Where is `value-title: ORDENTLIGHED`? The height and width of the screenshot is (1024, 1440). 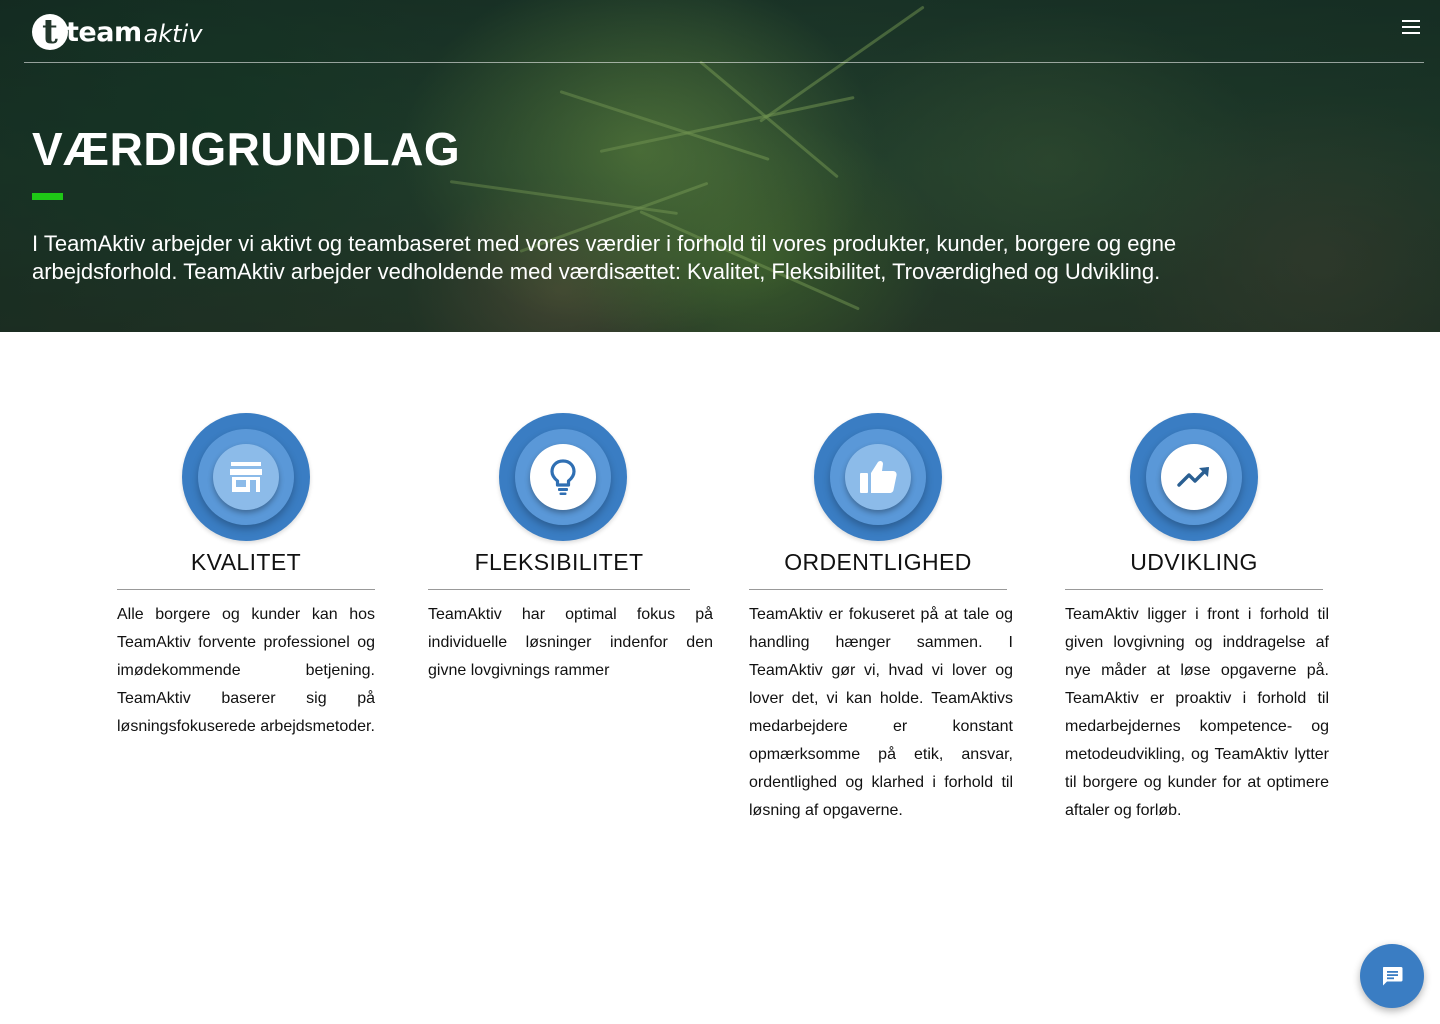
value-title: ORDENTLIGHED is located at coordinates (878, 562).